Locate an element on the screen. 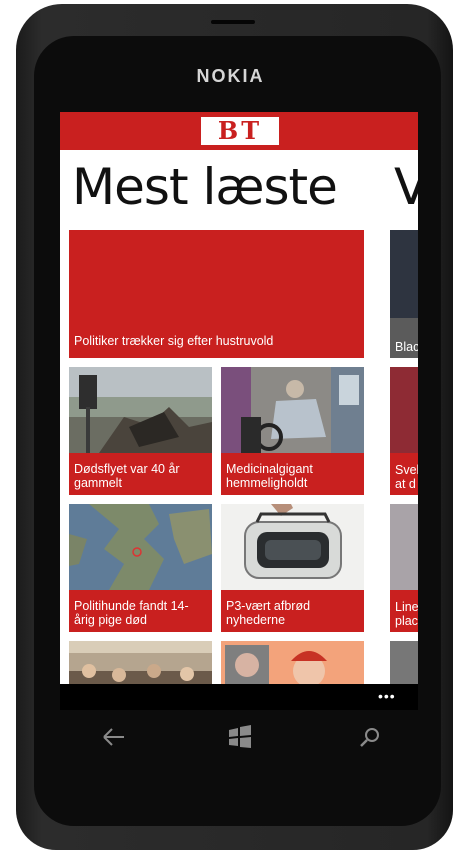 This screenshot has height=852, width=461. article-tile: Medicinalgigant hemmeligholdt is located at coordinates (292, 431).